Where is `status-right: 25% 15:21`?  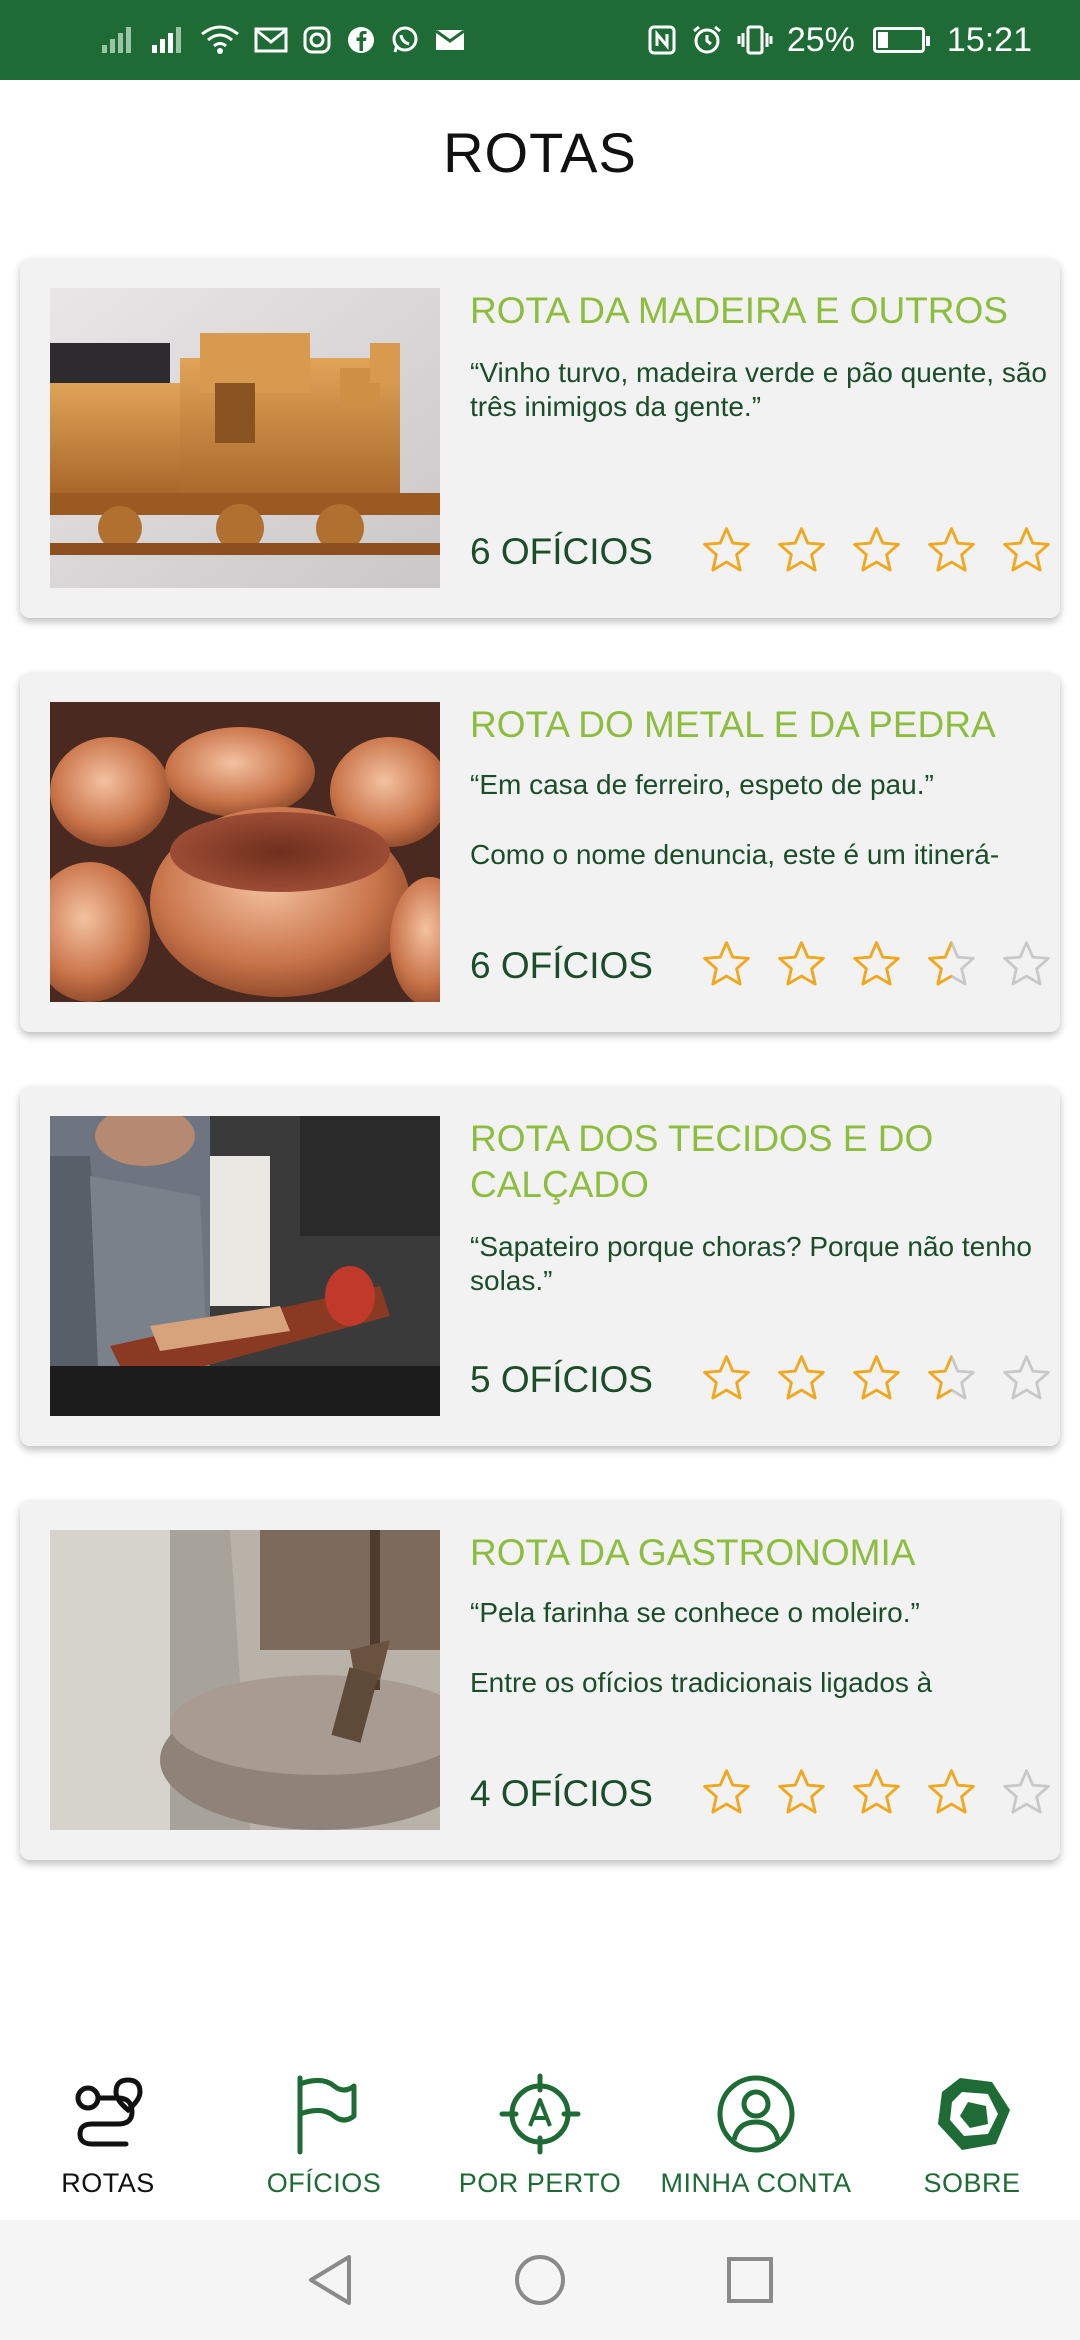 status-right: 25% 15:21 is located at coordinates (839, 40).